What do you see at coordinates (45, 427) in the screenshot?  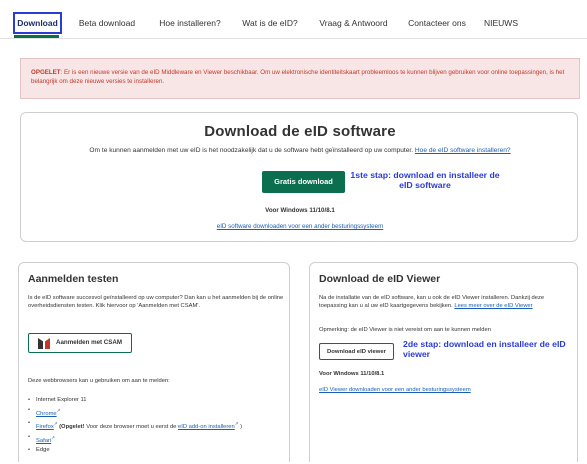 I see `firefox-link: Firefox` at bounding box center [45, 427].